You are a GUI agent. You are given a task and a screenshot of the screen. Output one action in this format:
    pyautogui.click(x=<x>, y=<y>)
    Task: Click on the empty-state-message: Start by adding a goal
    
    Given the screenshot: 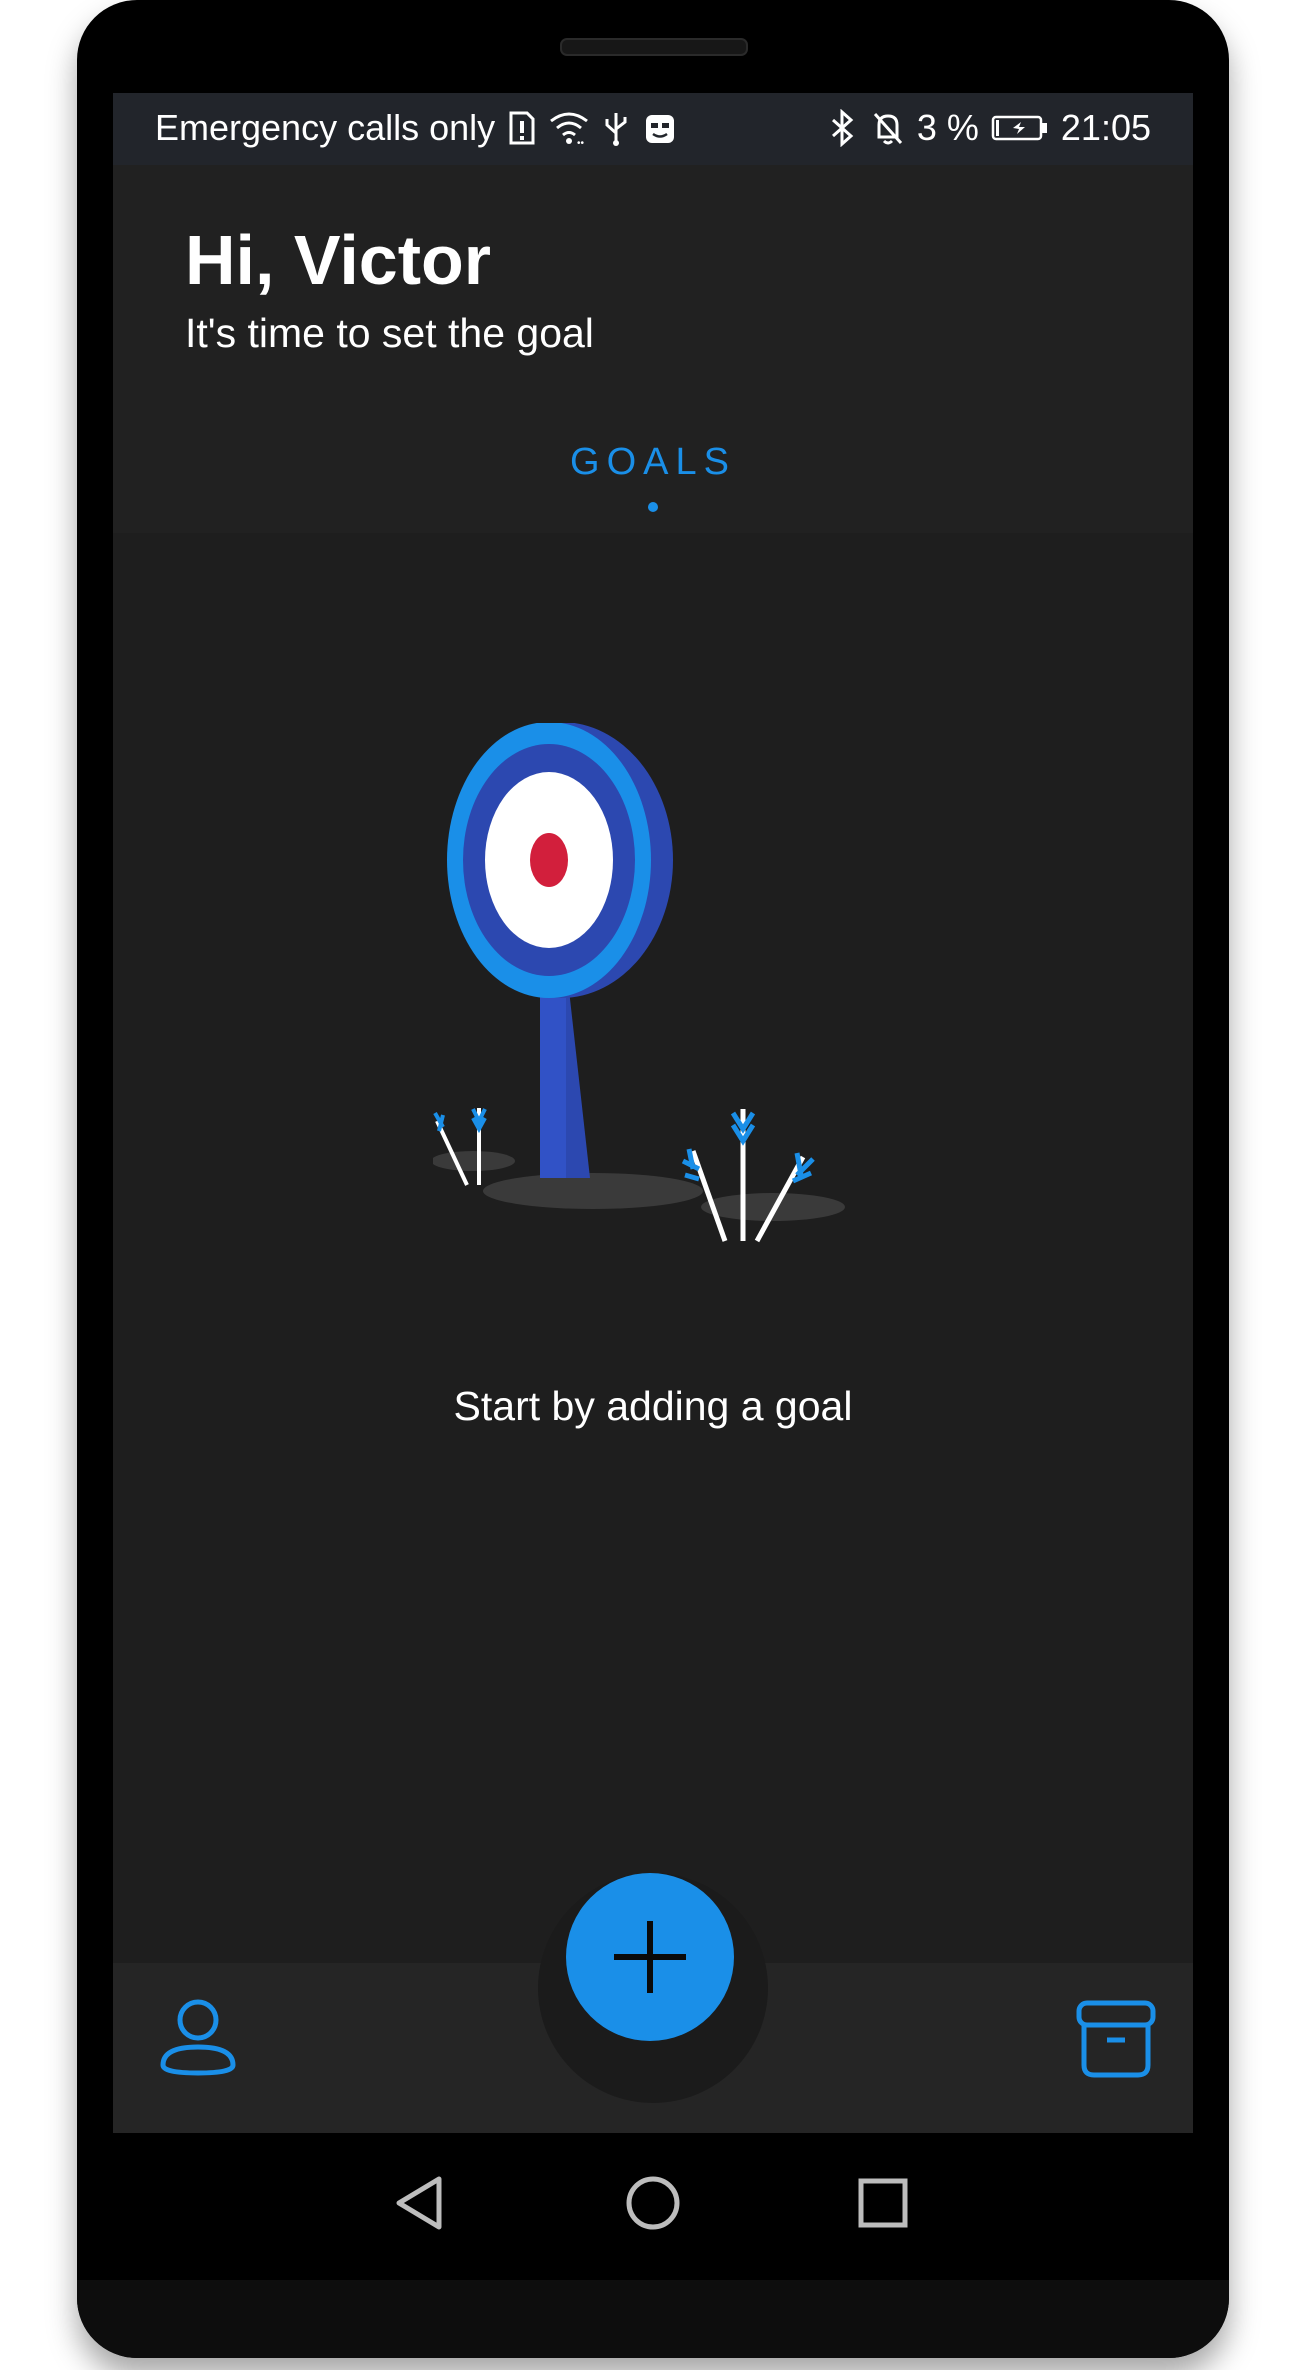 What is the action you would take?
    pyautogui.click(x=653, y=1406)
    